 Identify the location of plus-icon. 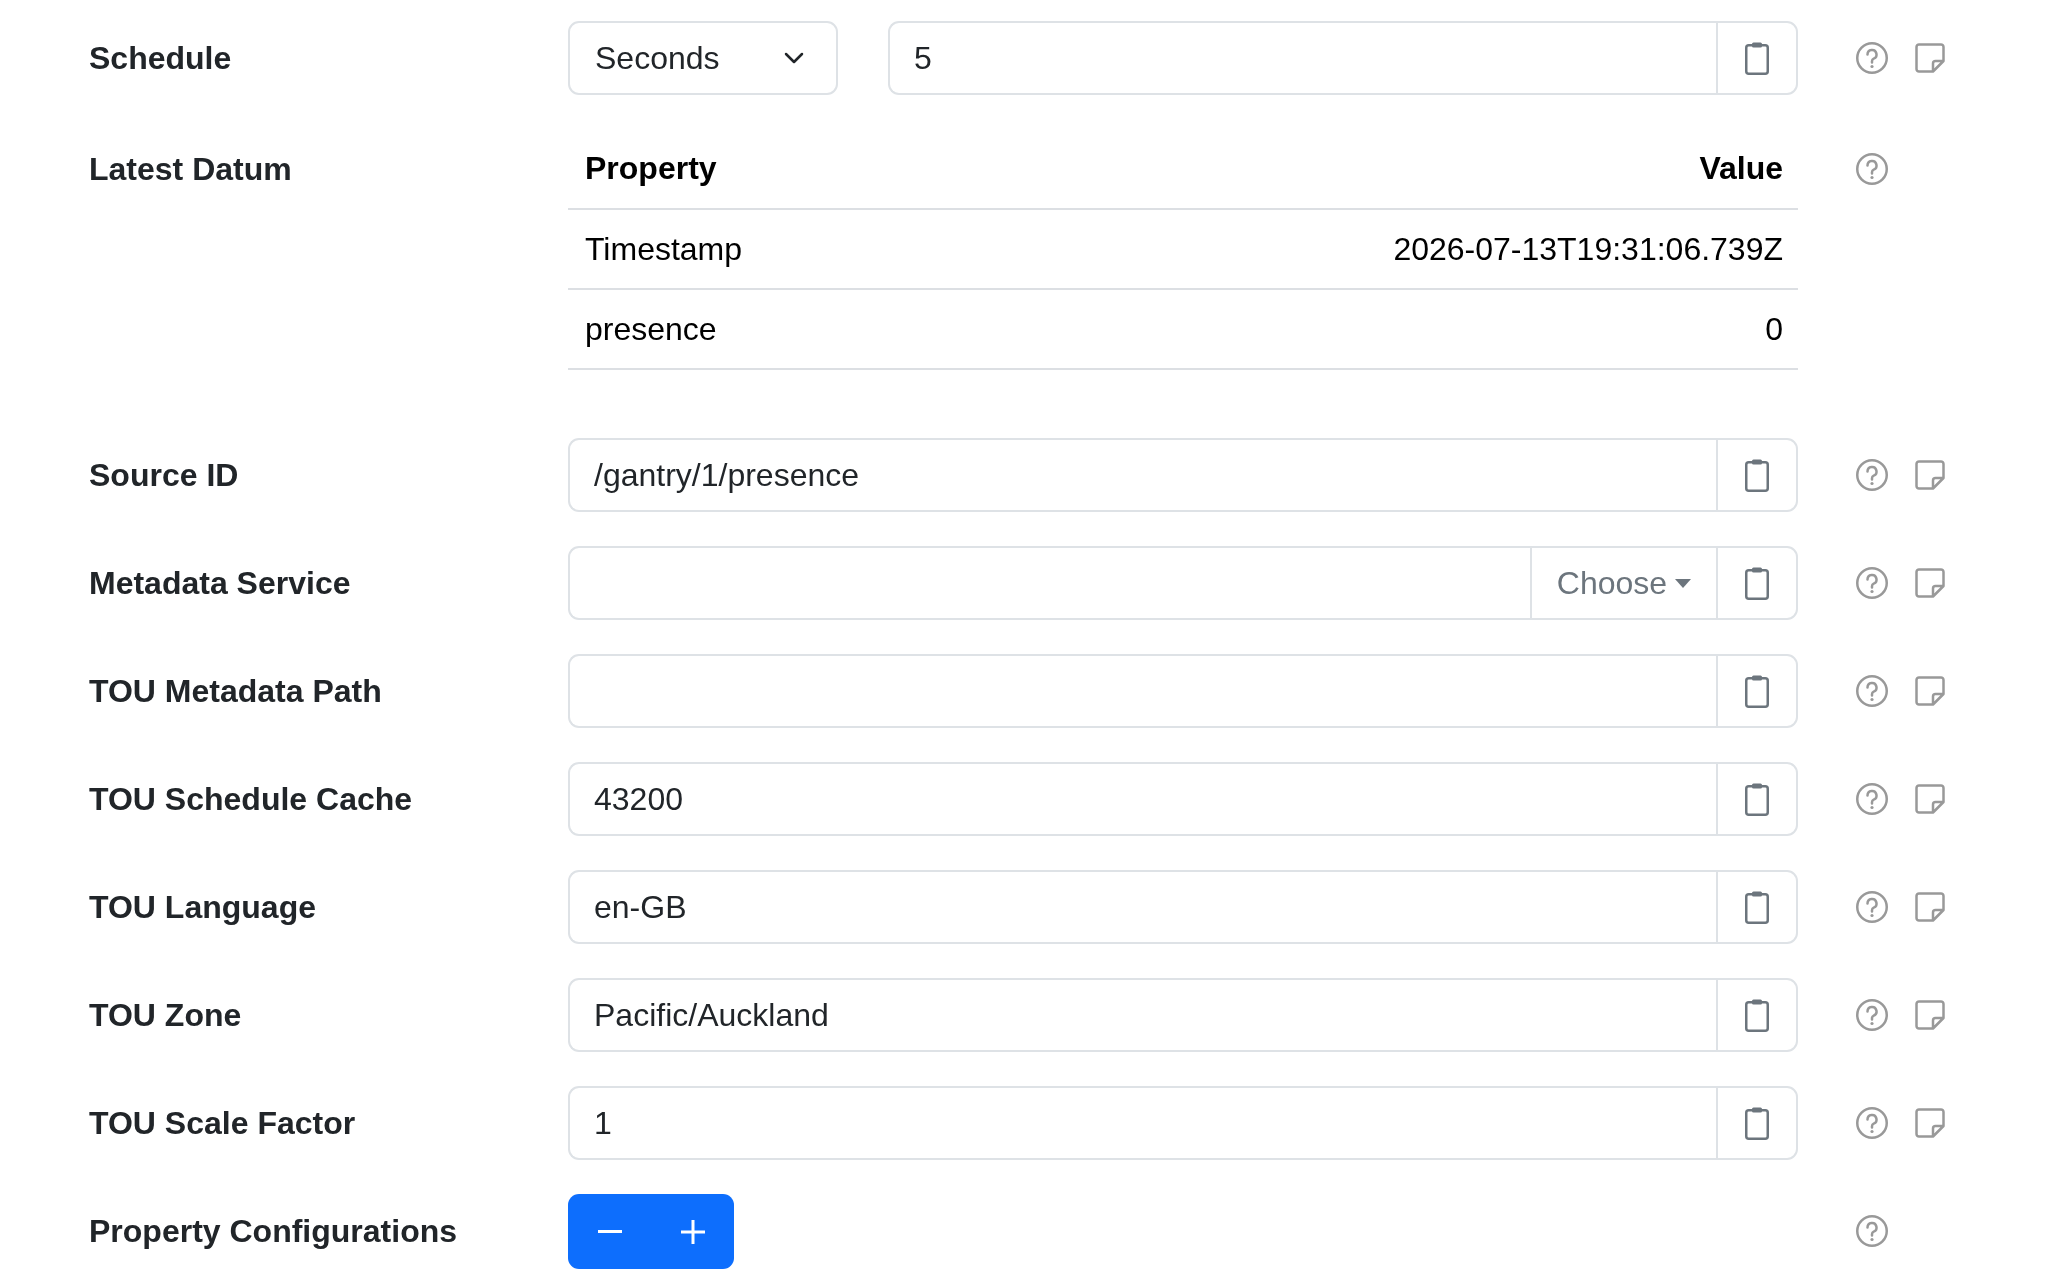
(692, 1231).